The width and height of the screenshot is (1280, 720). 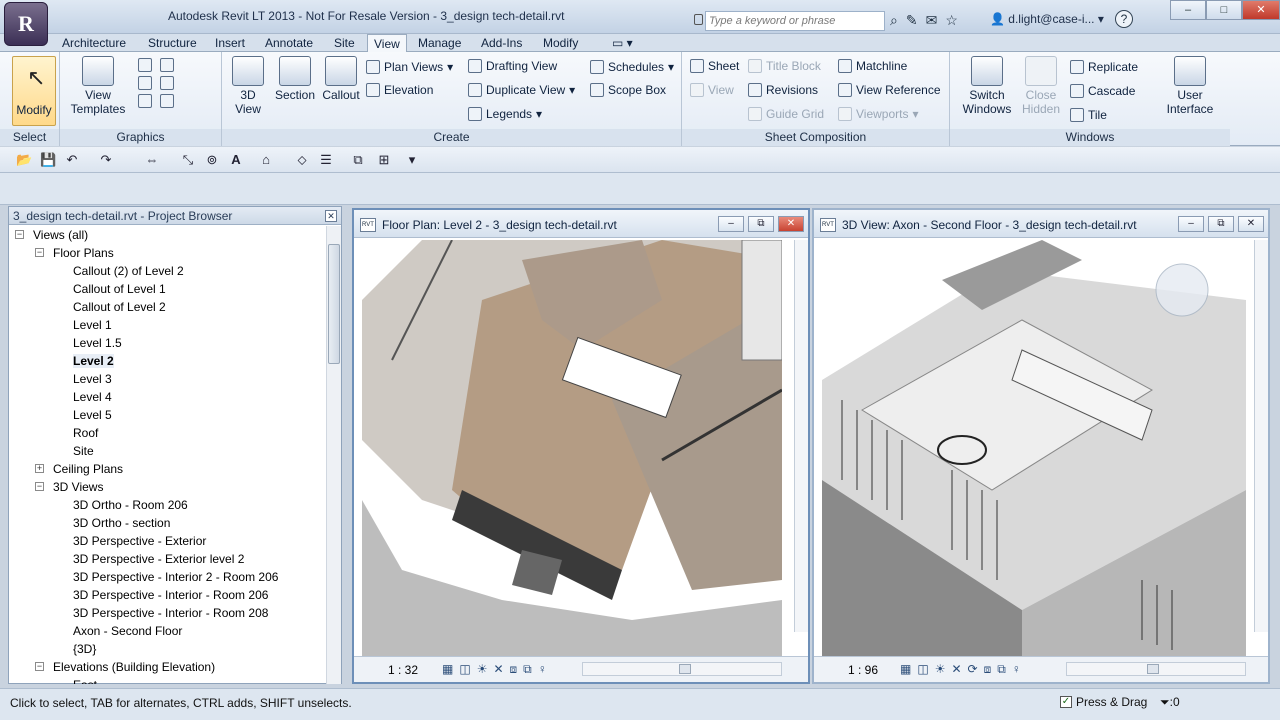 I want to click on measure-icon: ⇔, so click(x=152, y=160).